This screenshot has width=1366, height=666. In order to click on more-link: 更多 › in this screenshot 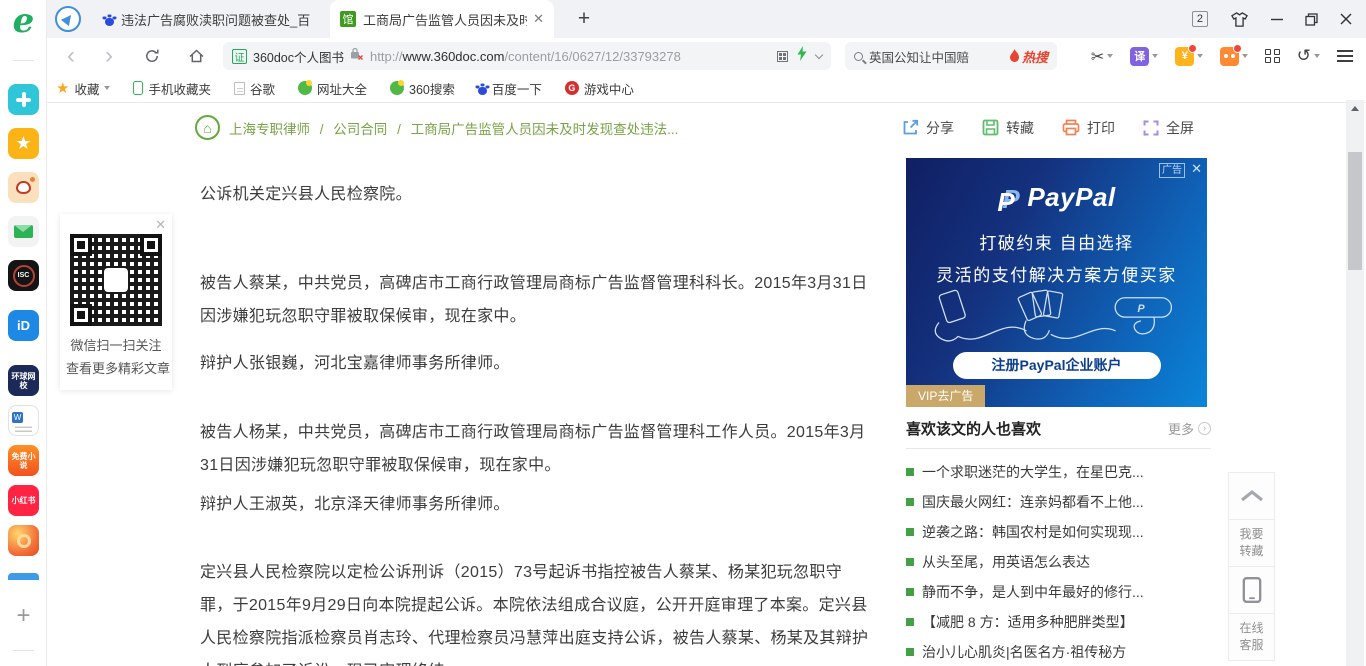, I will do `click(1189, 428)`.